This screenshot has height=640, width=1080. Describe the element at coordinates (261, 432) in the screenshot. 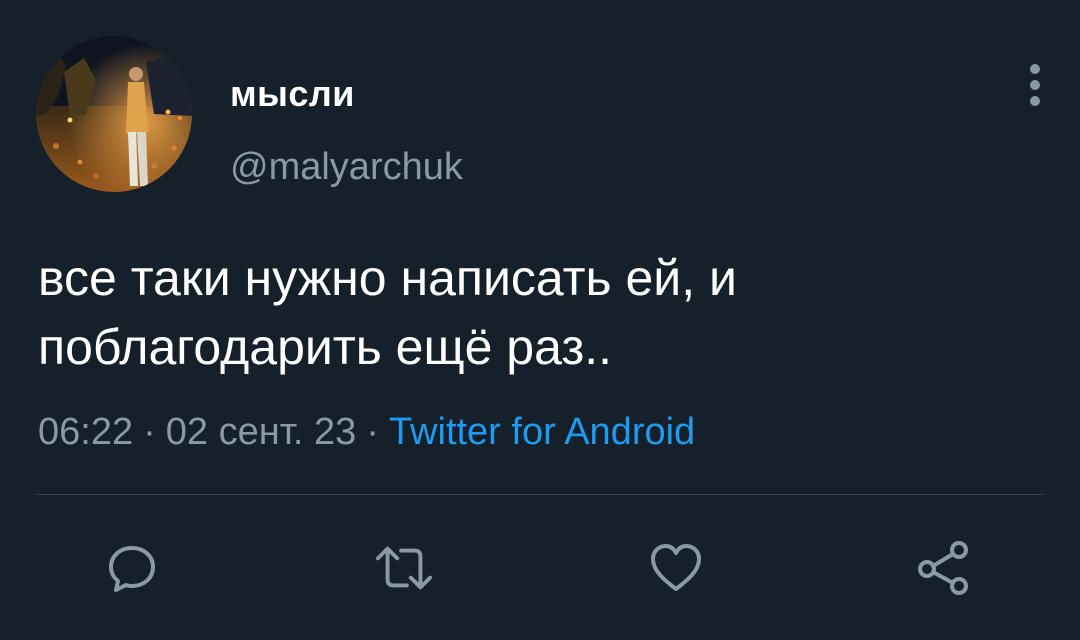

I see `tweet-date: 02 сент. 23` at that location.